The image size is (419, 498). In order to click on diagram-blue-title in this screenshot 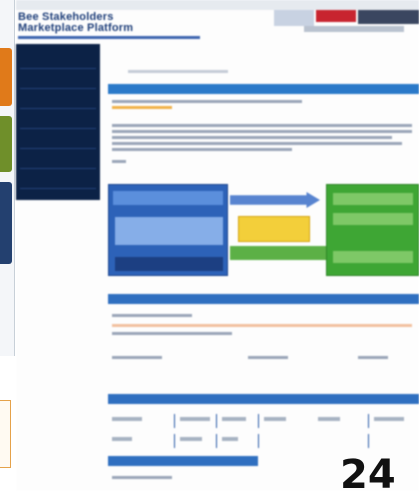, I will do `click(168, 198)`.